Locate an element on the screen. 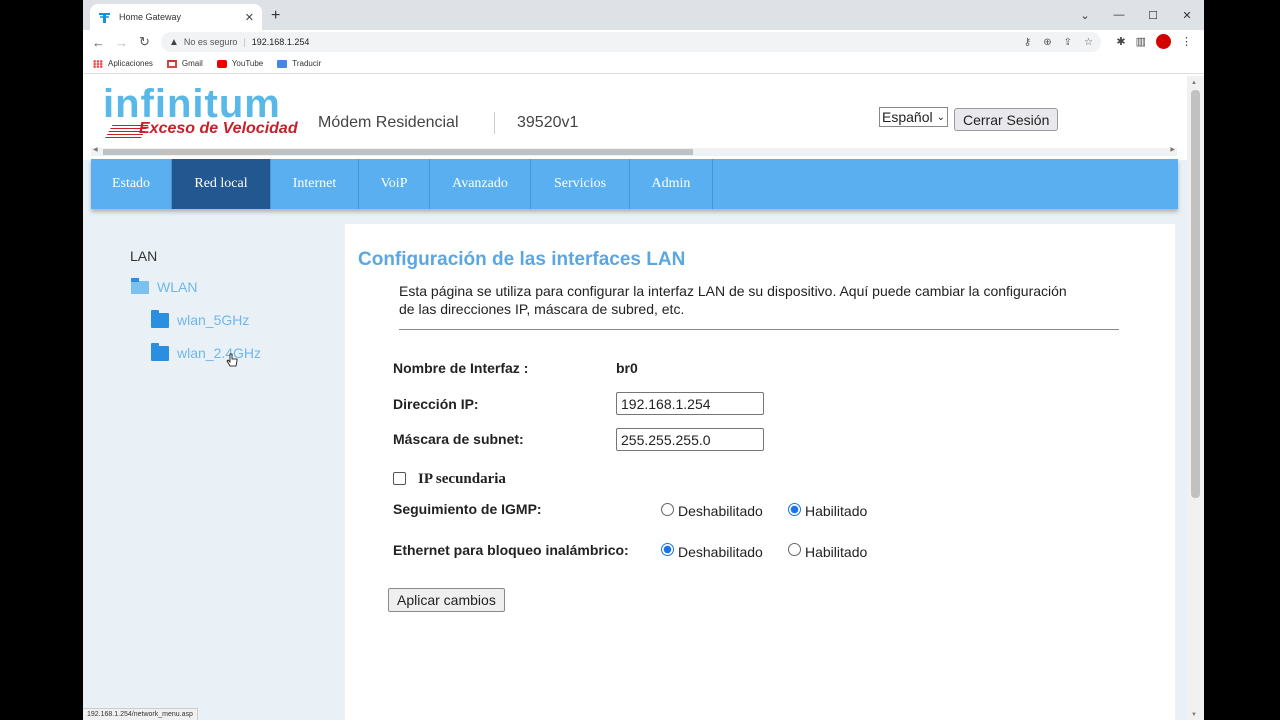 The height and width of the screenshot is (720, 1280). bookmark-label: Aplicaciones is located at coordinates (130, 63).